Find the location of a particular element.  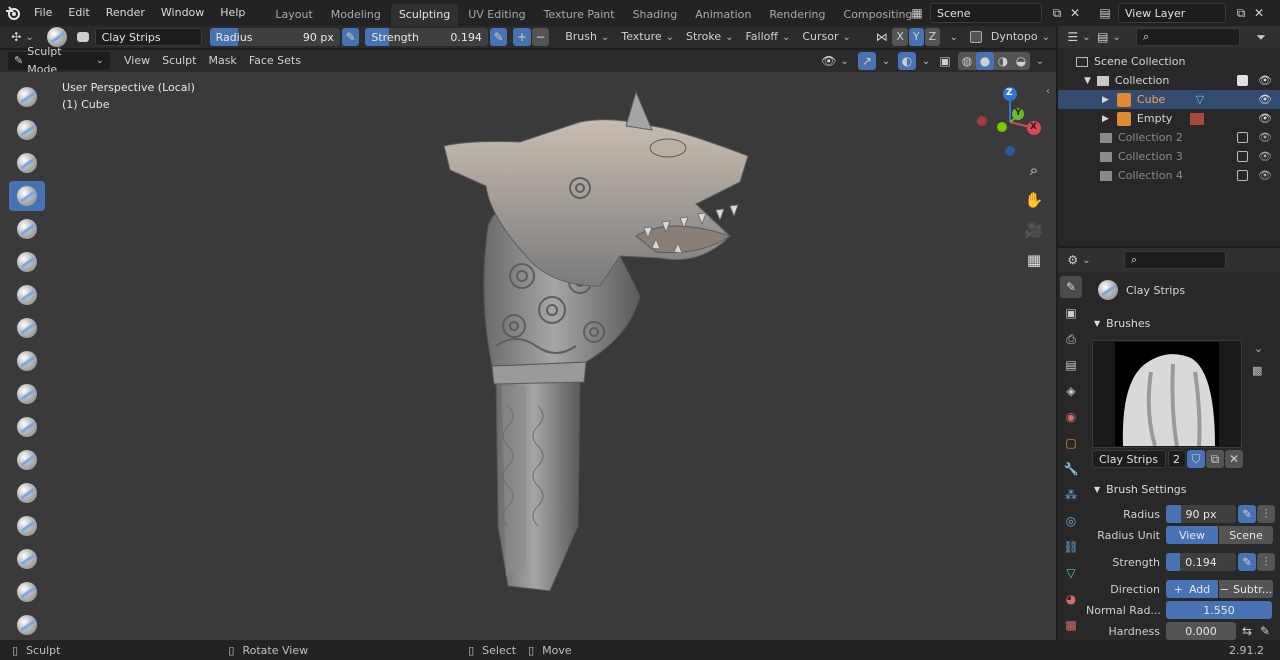

rendered-shading-icon: ◒ is located at coordinates (1021, 61).